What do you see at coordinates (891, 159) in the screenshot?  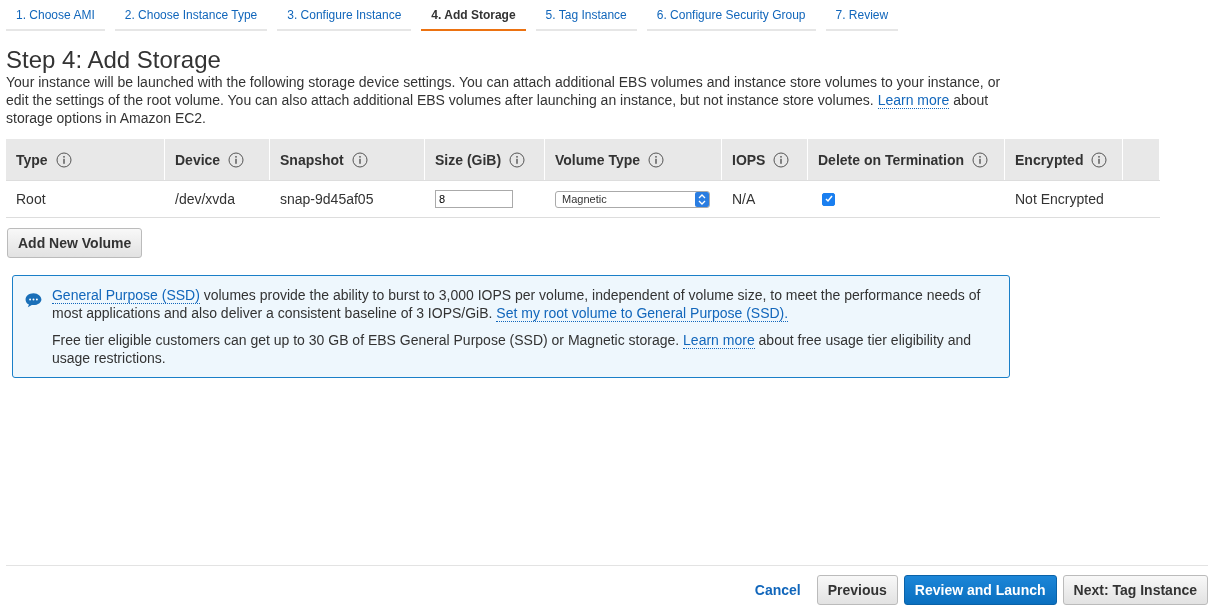 I see `column-header: Delete on Termination` at bounding box center [891, 159].